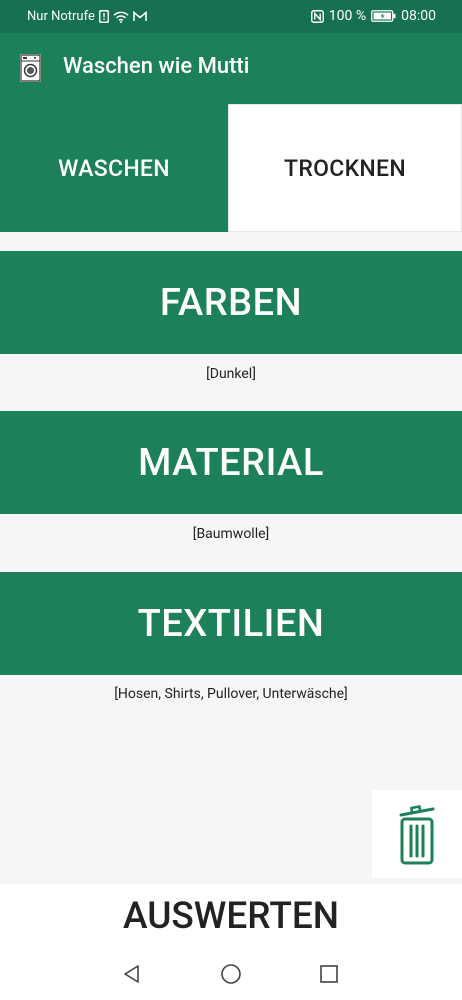 The height and width of the screenshot is (1000, 462). Describe the element at coordinates (30, 68) in the screenshot. I see `washing-machine-icon` at that location.